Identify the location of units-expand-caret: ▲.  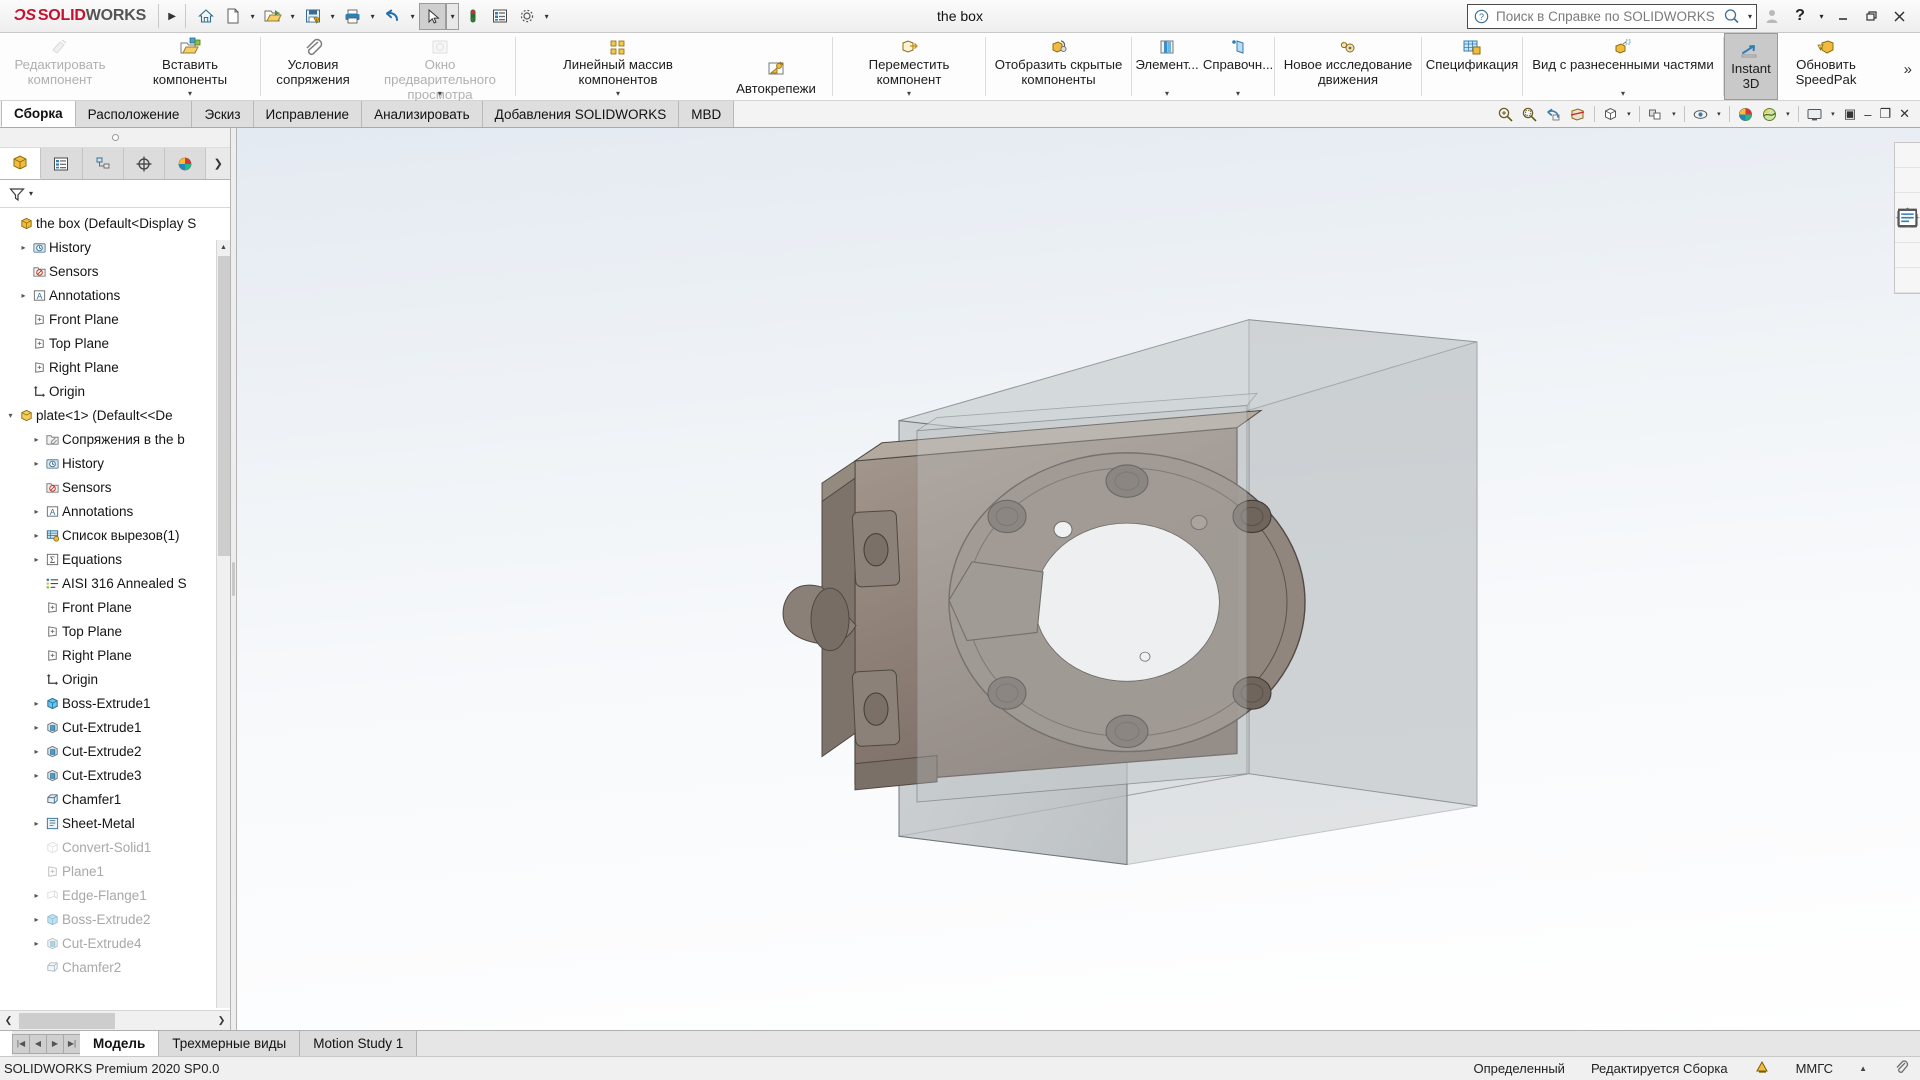
(1863, 1068).